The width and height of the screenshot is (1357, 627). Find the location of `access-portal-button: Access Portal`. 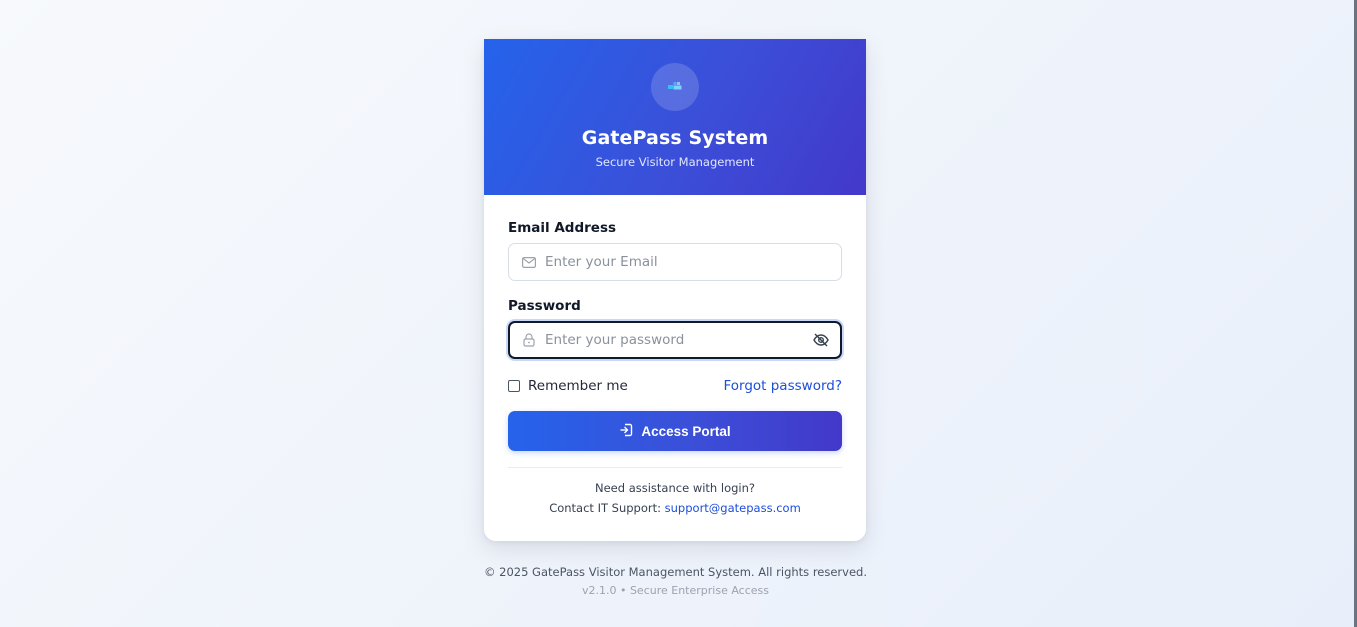

access-portal-button: Access Portal is located at coordinates (675, 431).